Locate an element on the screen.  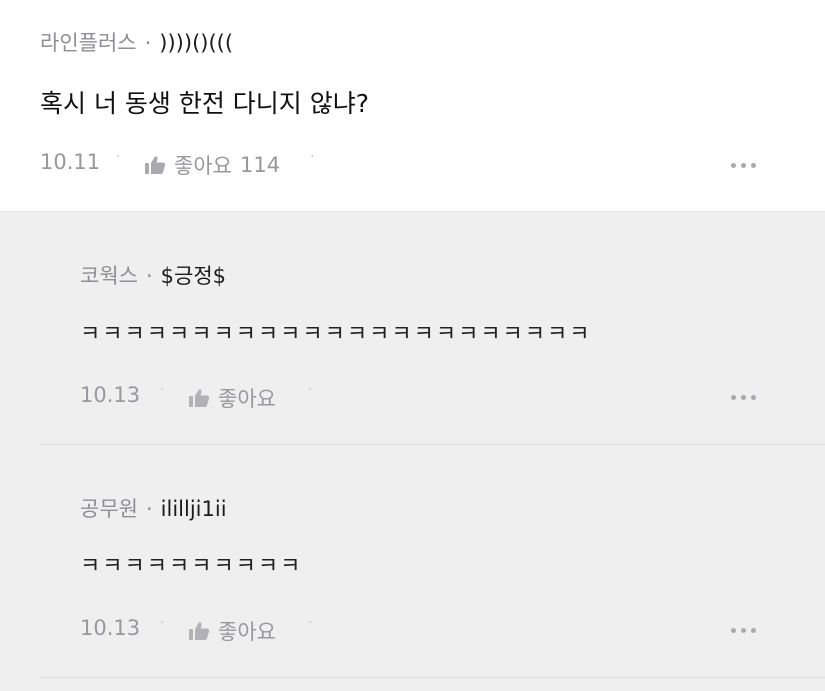
post-like-button: 좋아요 114 is located at coordinates (212, 165).